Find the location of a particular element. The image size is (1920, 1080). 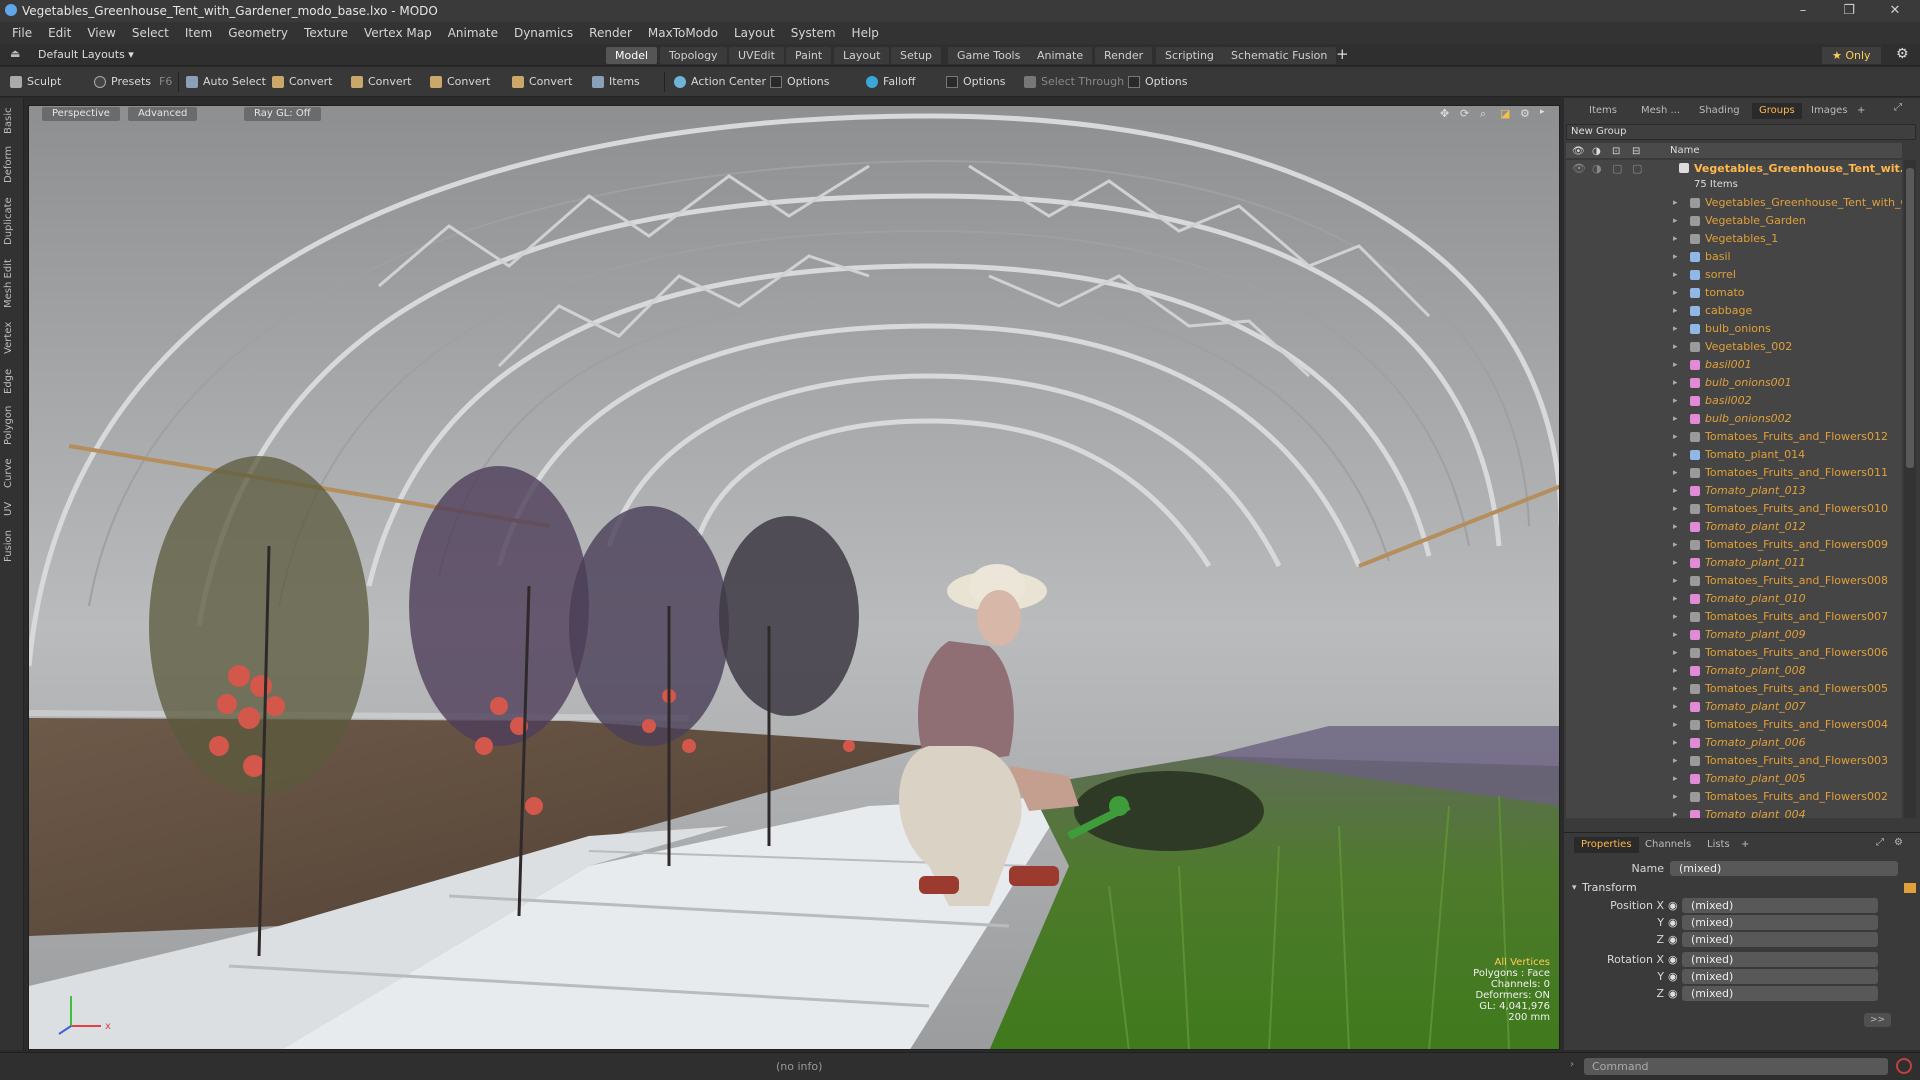

group-item-row: ▸ Tomato_plant_004 is located at coordinates (1734, 812).